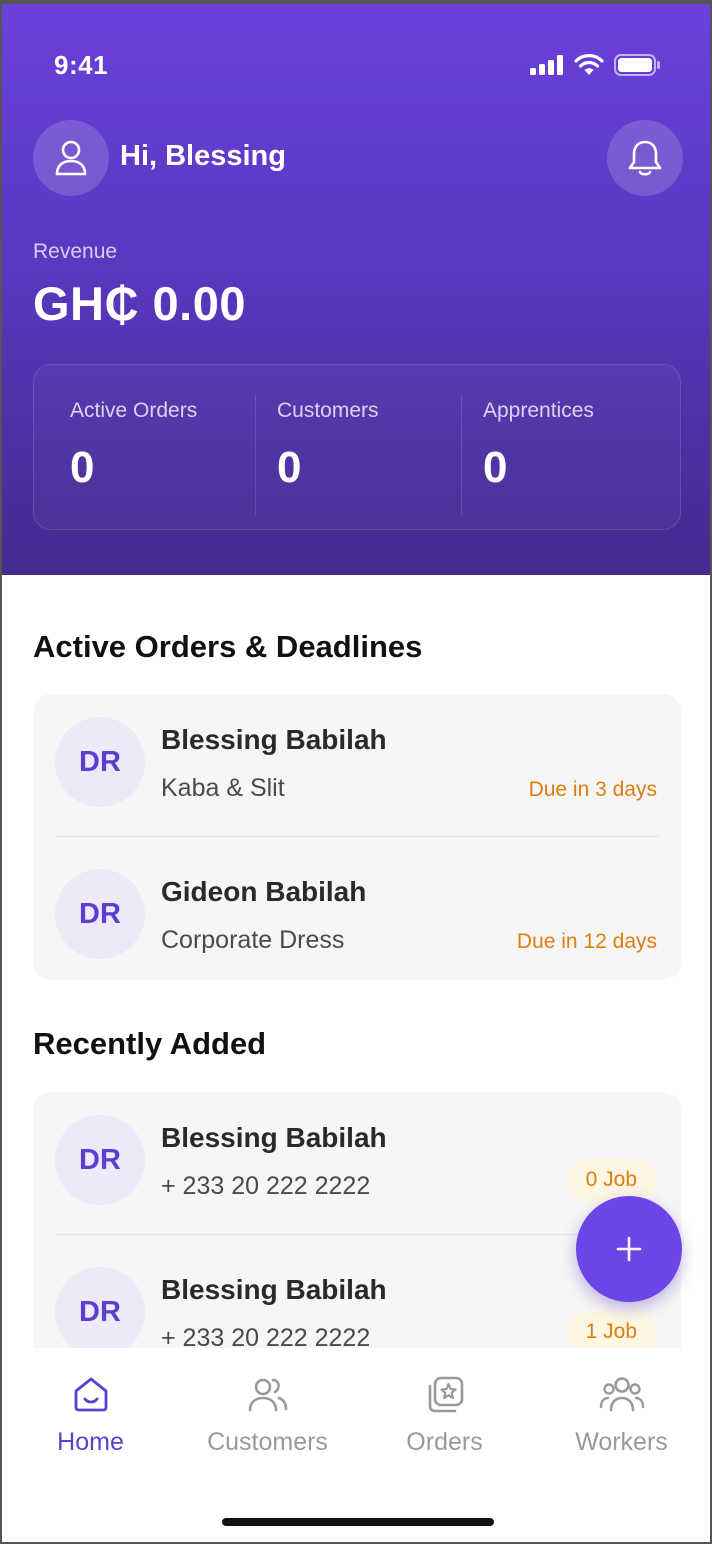 This screenshot has width=712, height=1544. I want to click on revenue-value: GH₵ 0.00, so click(139, 303).